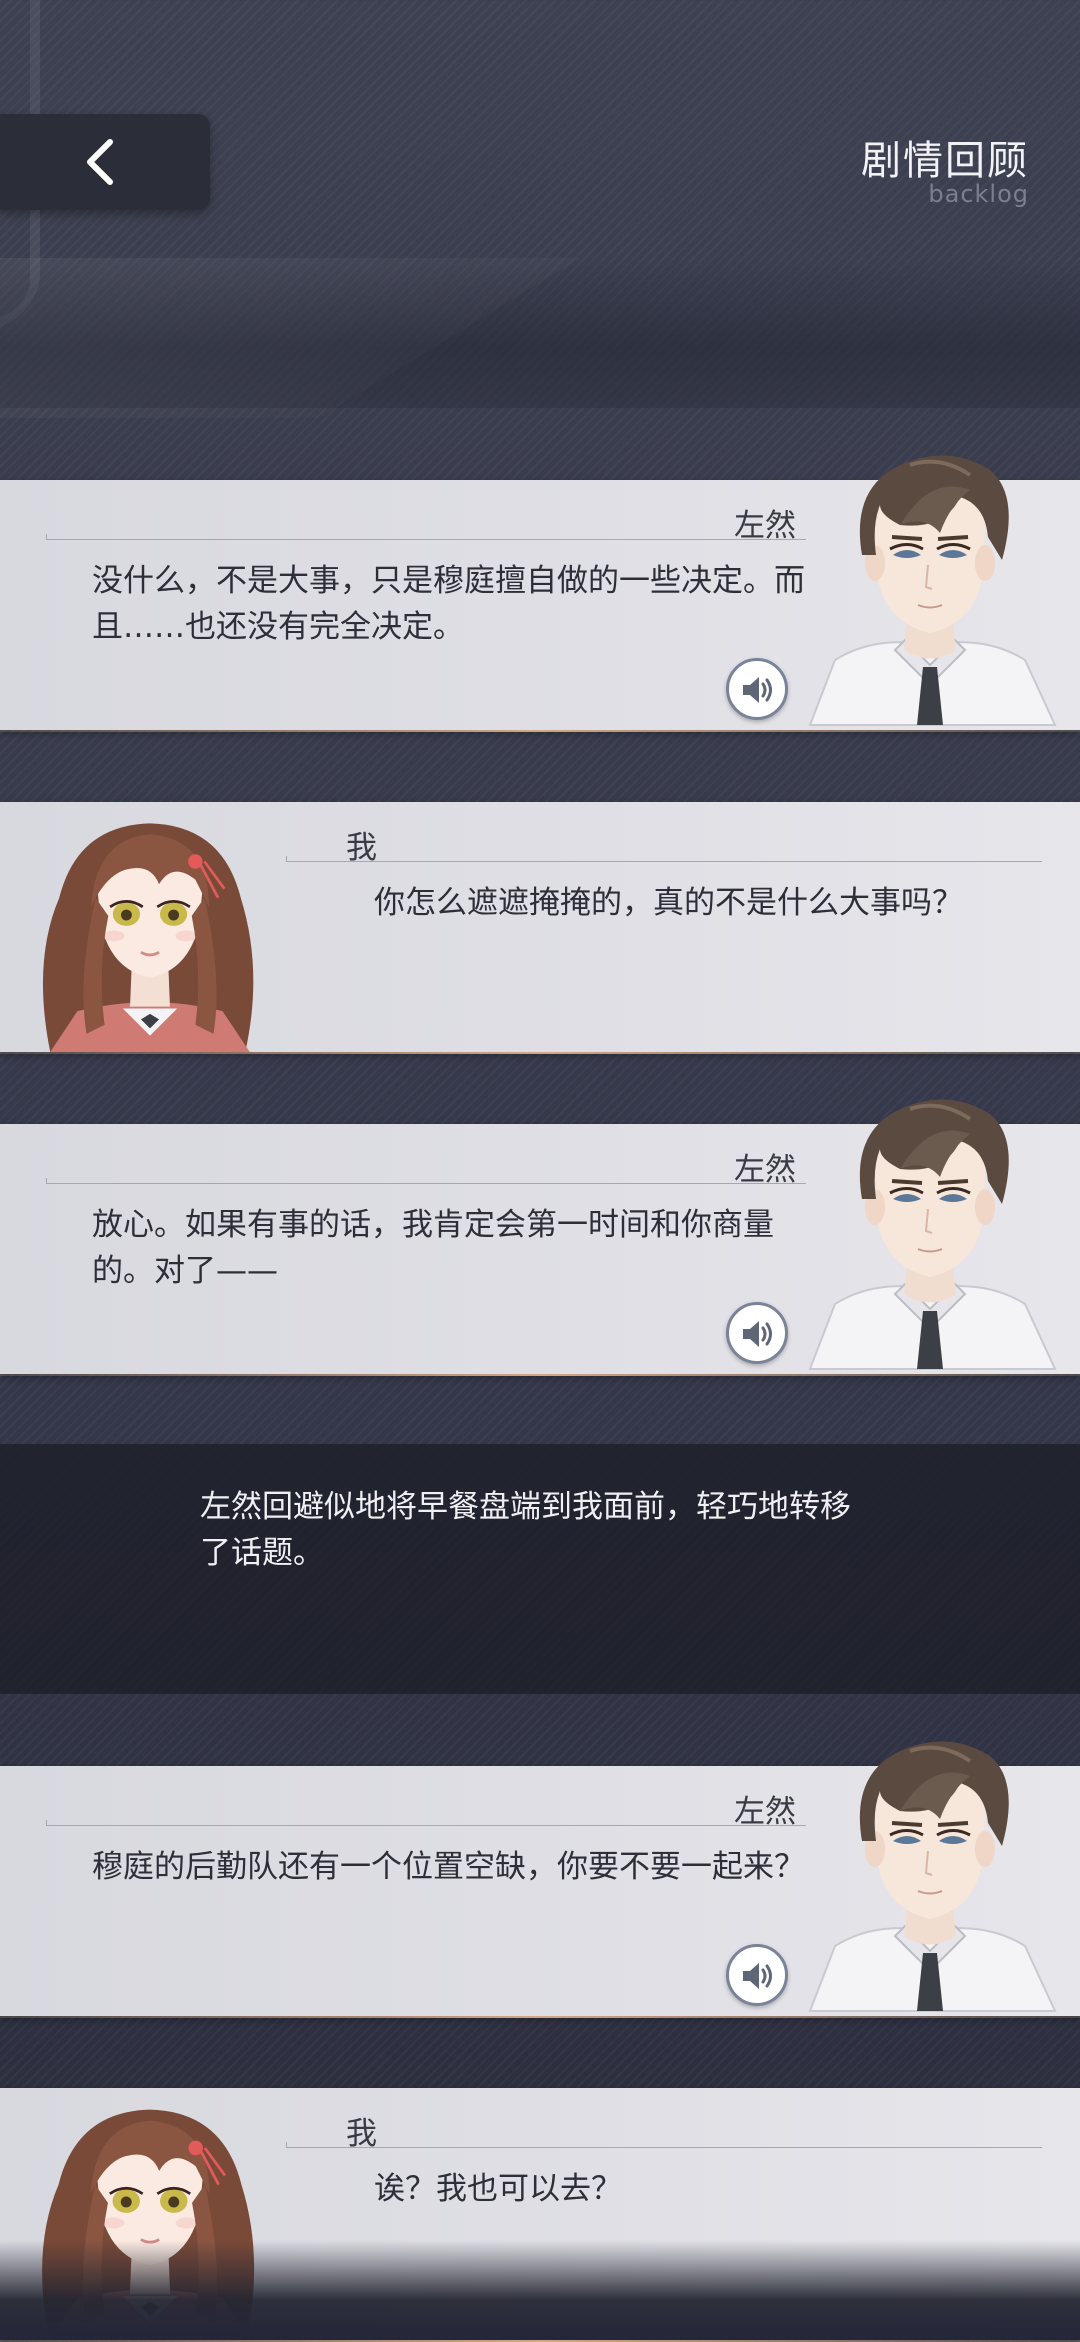 Image resolution: width=1080 pixels, height=2342 pixels. What do you see at coordinates (448, 1867) in the screenshot?
I see `dialogue-text: 穆庭的后勤队还有一个位置空缺，你要不要一起来？` at bounding box center [448, 1867].